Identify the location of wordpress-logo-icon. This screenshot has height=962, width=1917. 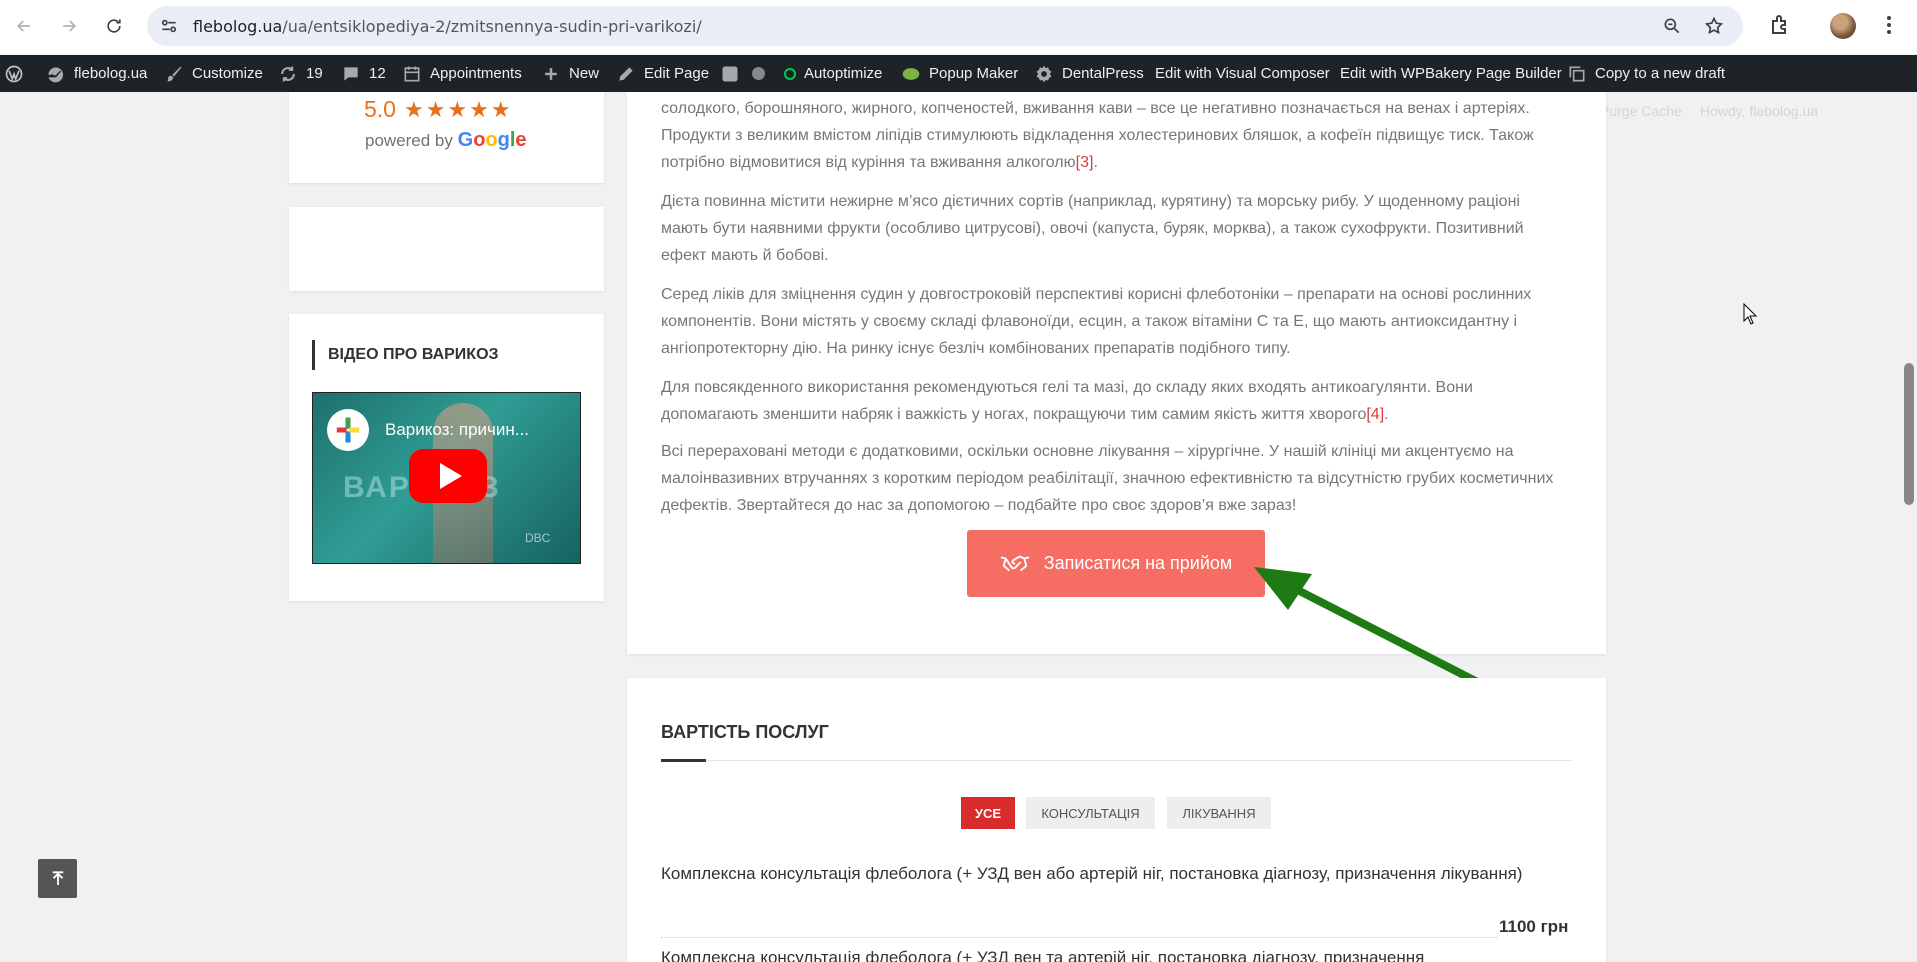
(14, 73).